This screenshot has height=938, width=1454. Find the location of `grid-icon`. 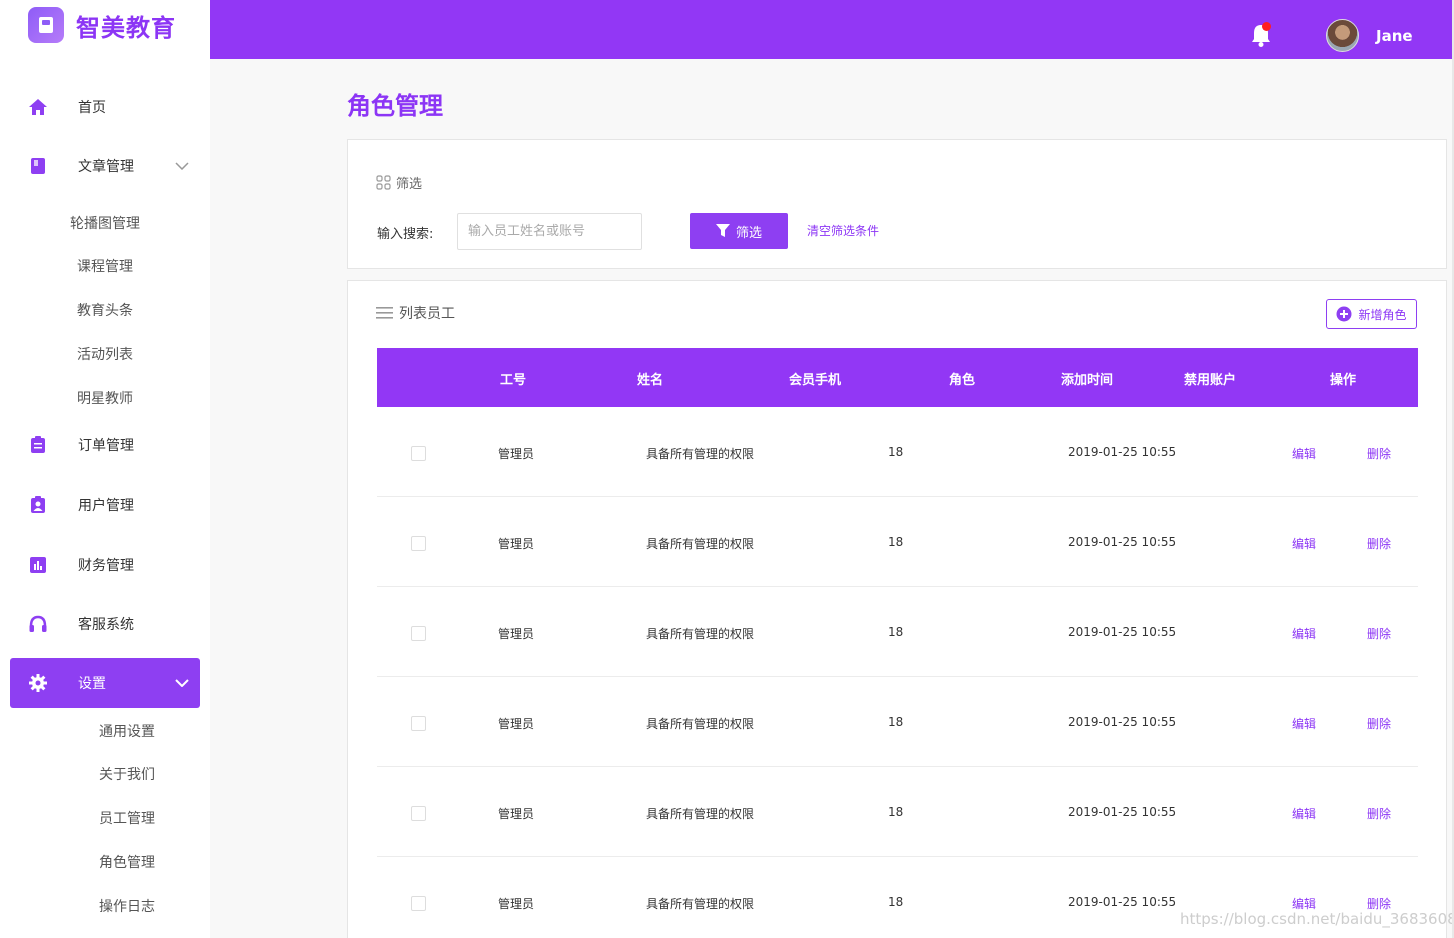

grid-icon is located at coordinates (383, 182).